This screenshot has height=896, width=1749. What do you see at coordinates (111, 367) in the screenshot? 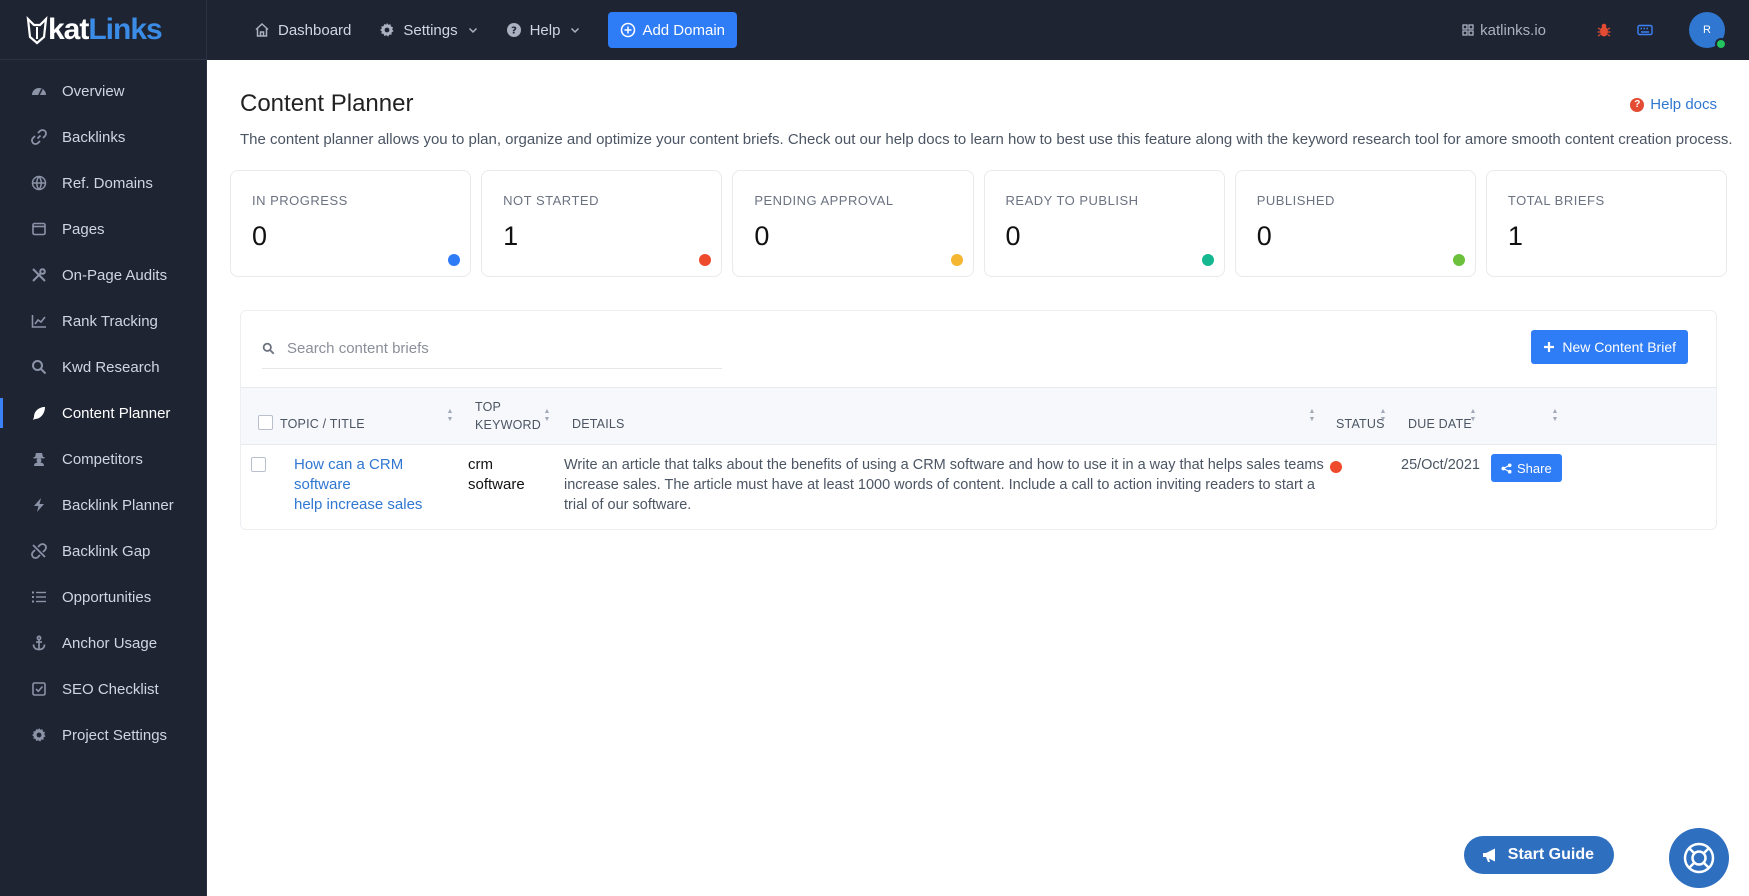
I see `sidebar-item-label: Kwd Research` at bounding box center [111, 367].